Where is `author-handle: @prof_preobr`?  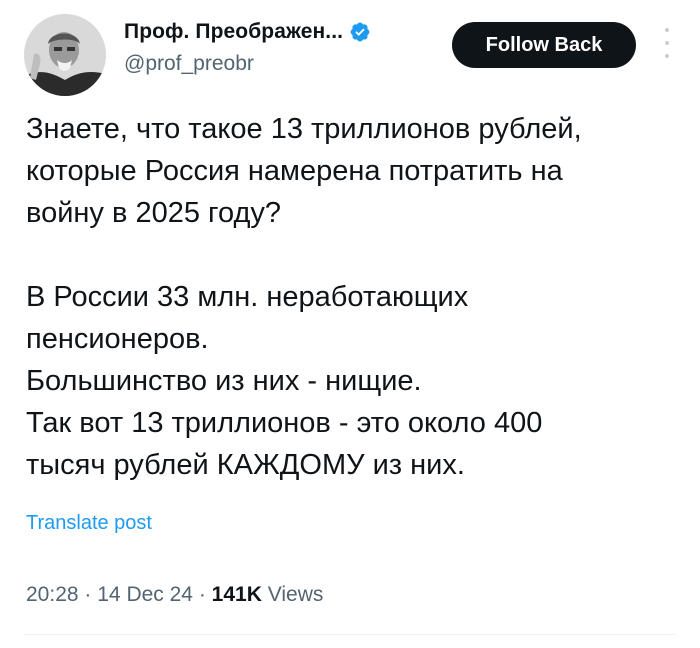 author-handle: @prof_preobr is located at coordinates (189, 64).